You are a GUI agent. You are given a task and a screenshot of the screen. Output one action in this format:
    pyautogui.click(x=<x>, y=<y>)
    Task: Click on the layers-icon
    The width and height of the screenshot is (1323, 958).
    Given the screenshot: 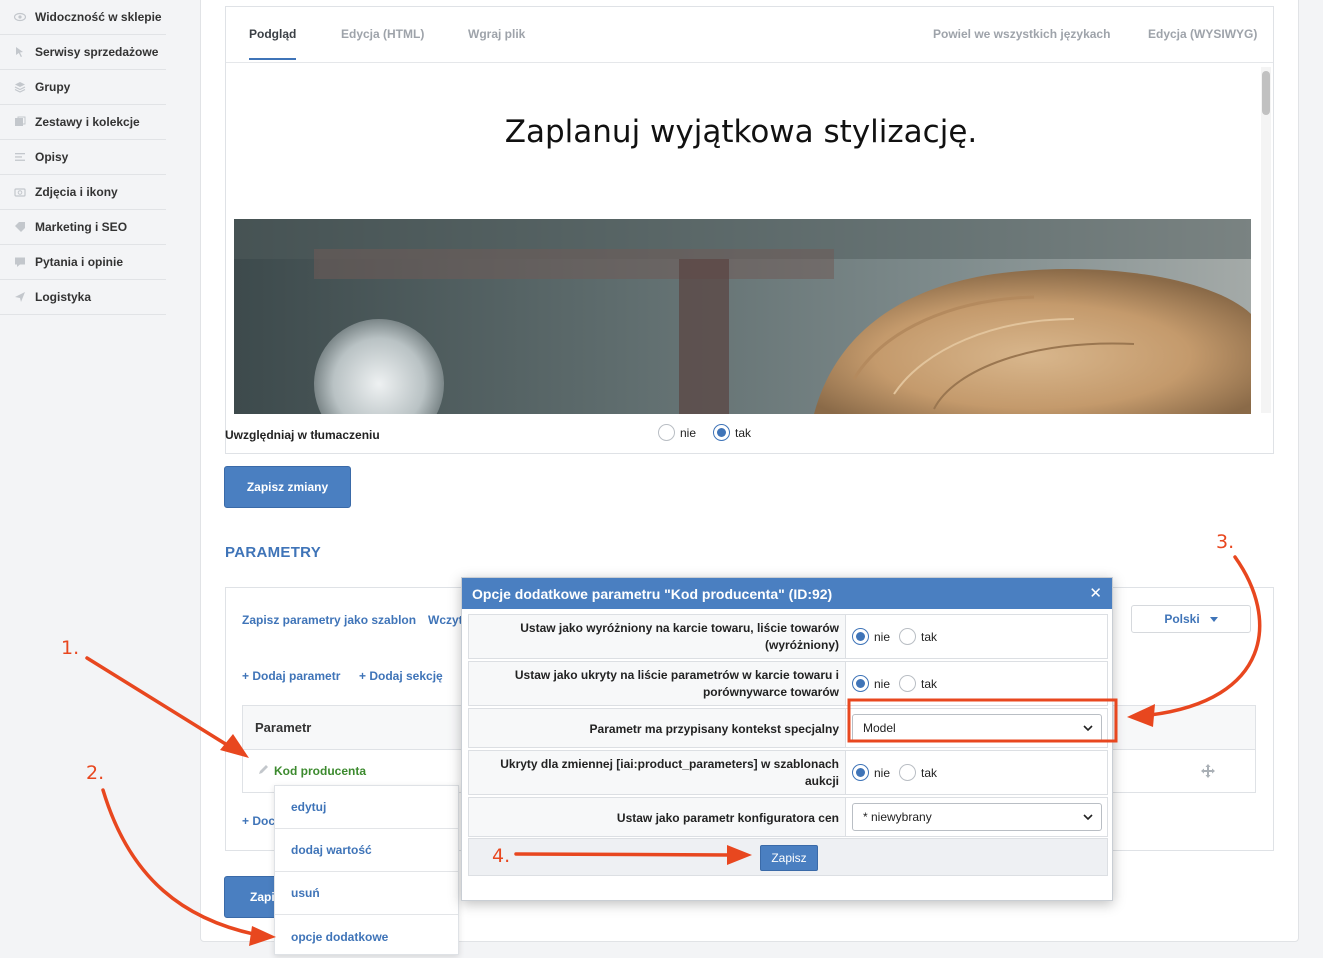 What is the action you would take?
    pyautogui.click(x=20, y=87)
    